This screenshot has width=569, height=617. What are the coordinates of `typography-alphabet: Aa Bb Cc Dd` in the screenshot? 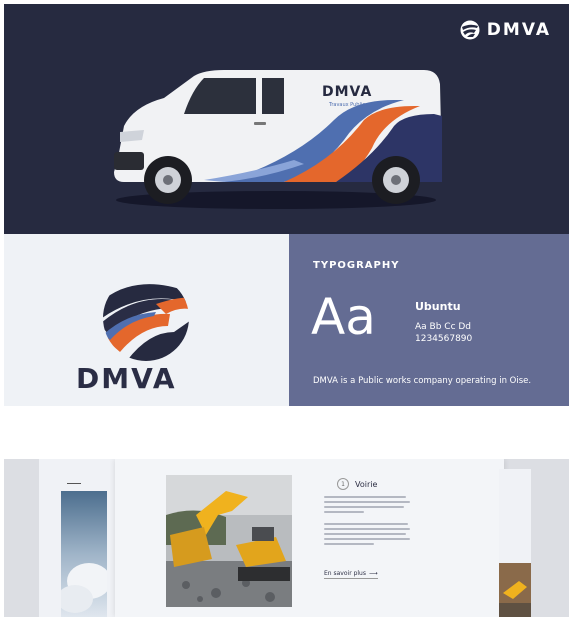 It's located at (443, 327).